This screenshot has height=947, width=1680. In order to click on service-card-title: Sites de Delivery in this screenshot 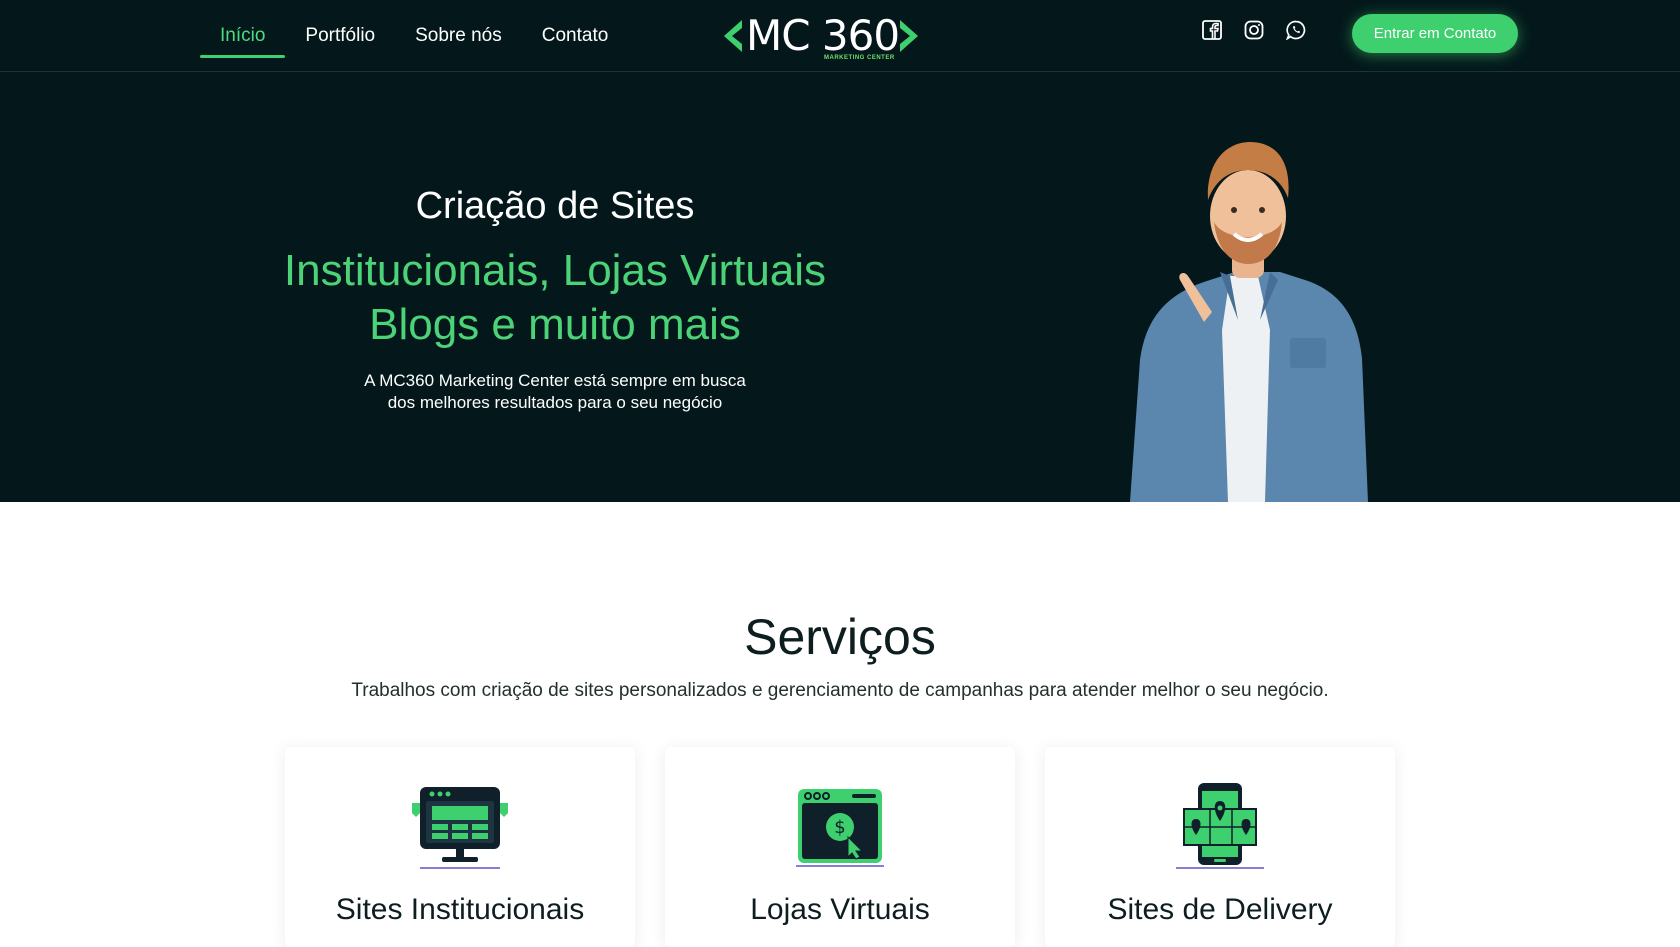, I will do `click(1220, 909)`.